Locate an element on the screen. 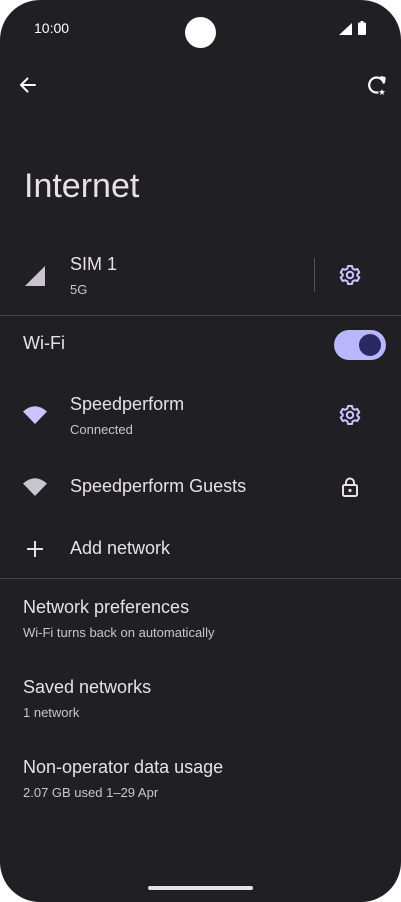  status-bar: 10:00 is located at coordinates (200, 28).